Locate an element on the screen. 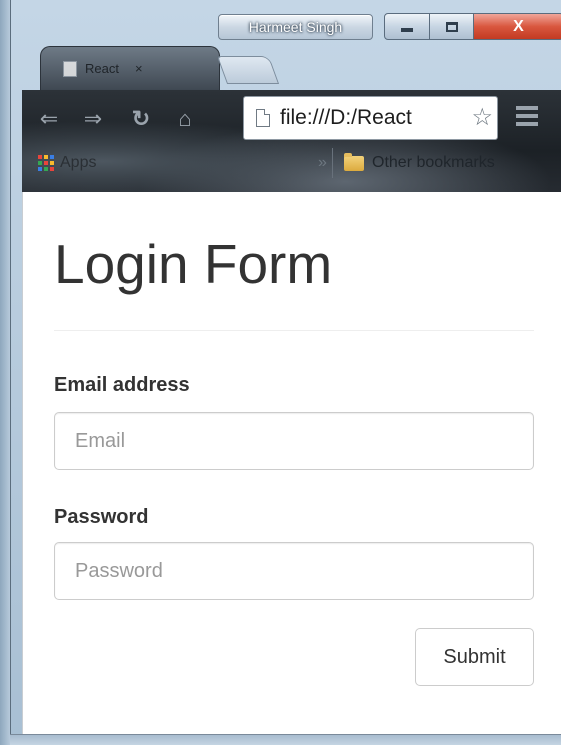  maximize-icon is located at coordinates (451, 26).